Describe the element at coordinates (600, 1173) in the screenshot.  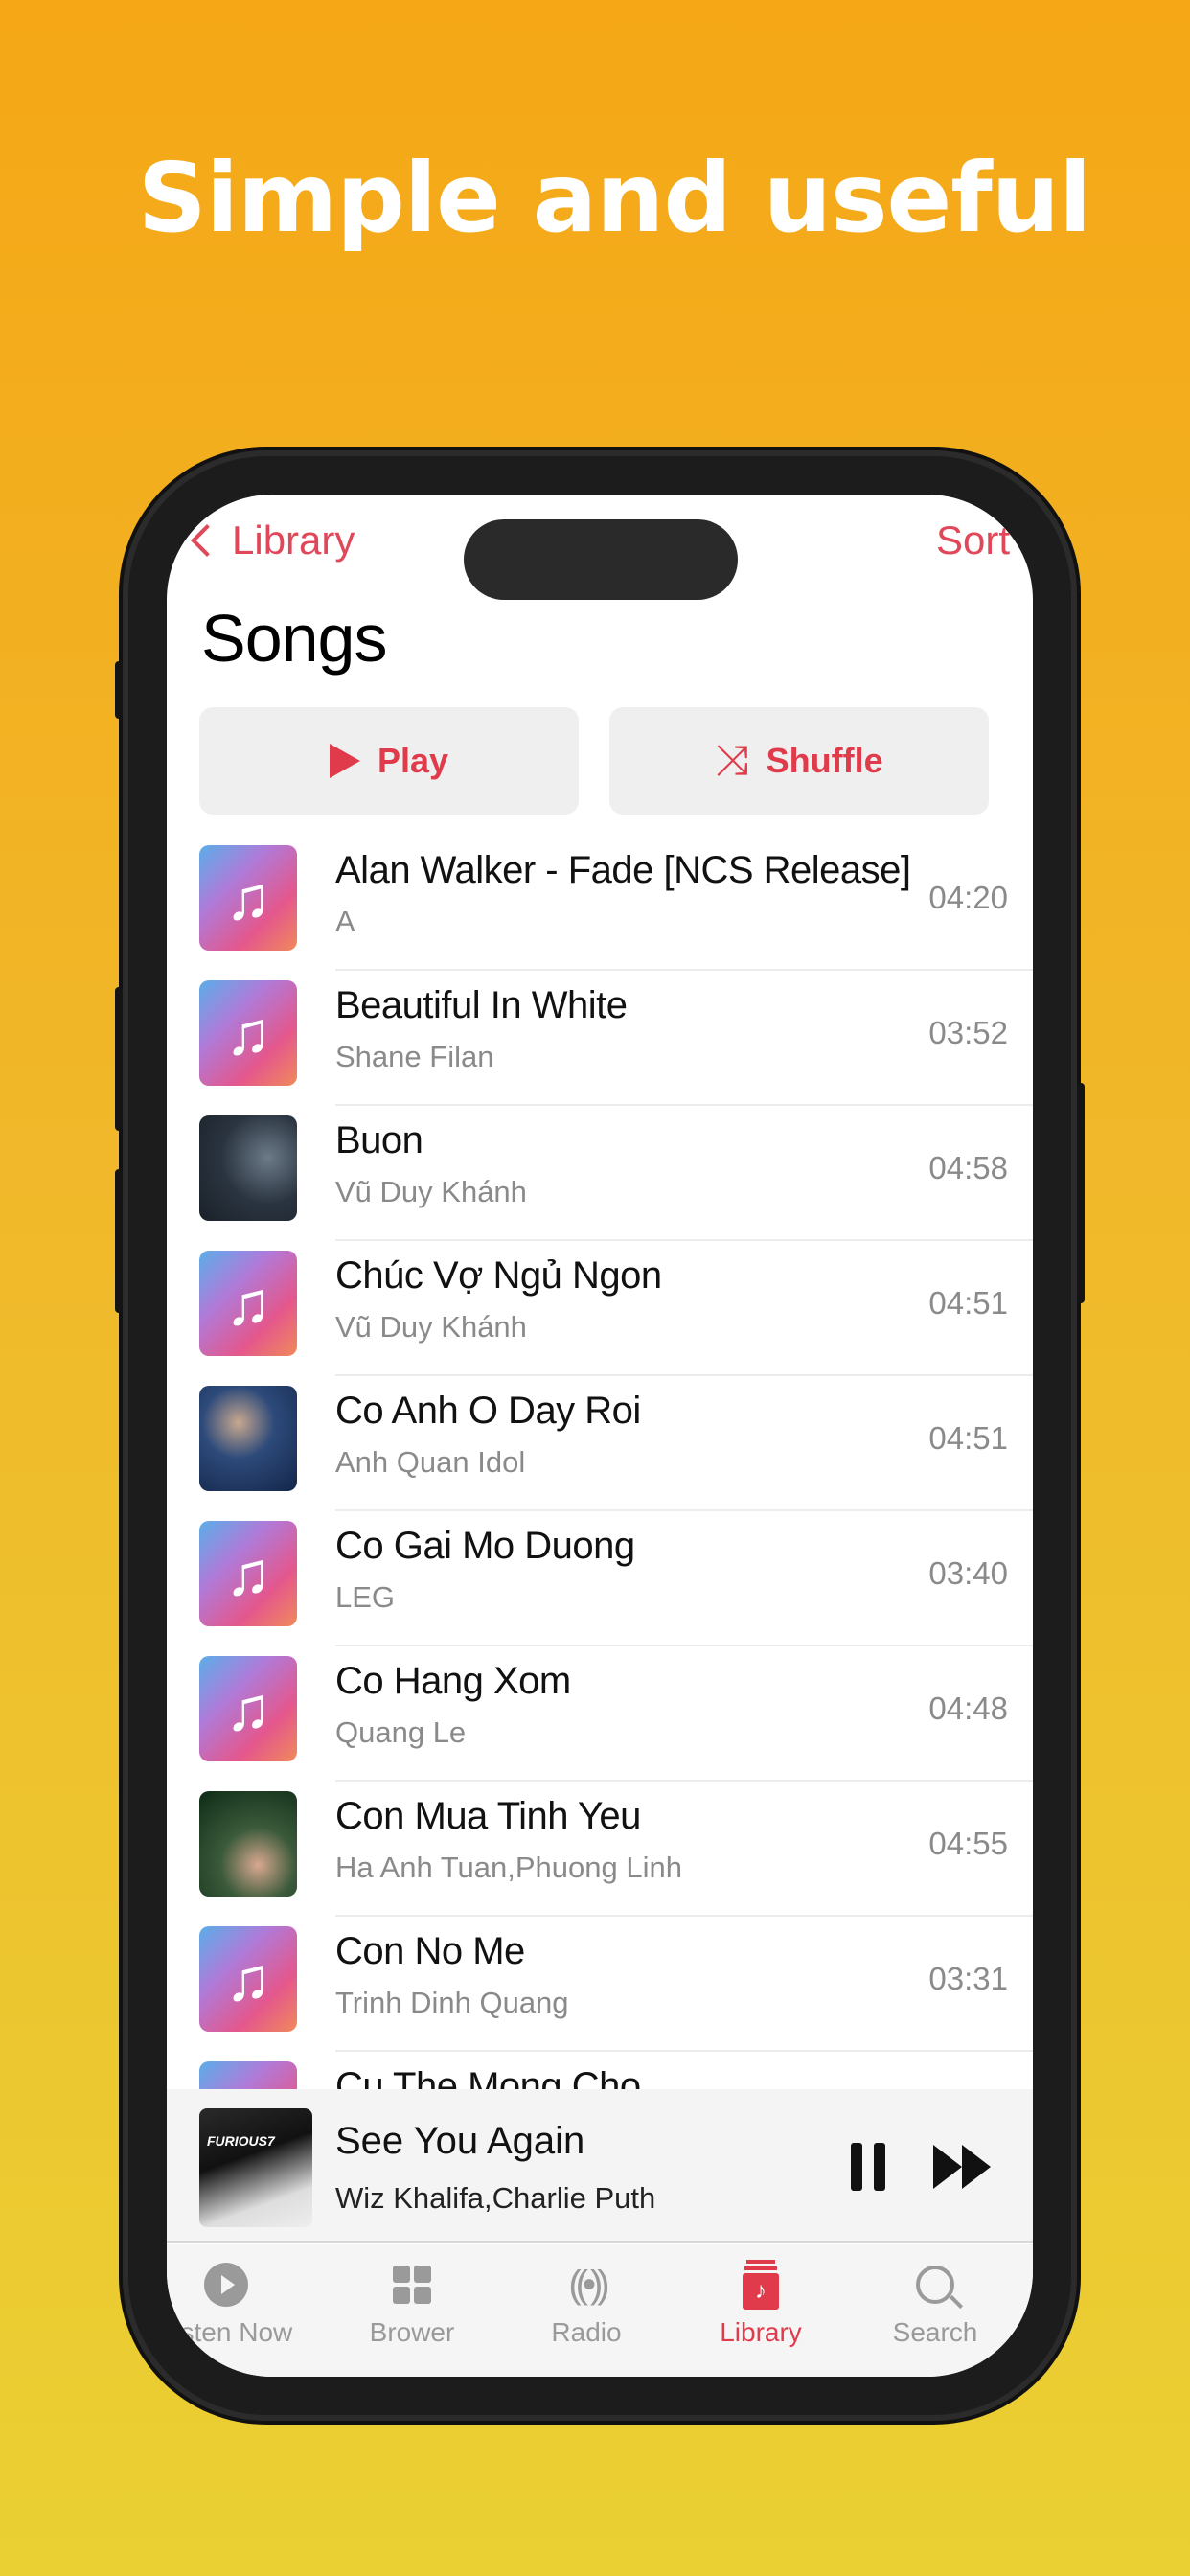
I see `song-row: Buon Vũ Duy Khánh 04:58` at that location.